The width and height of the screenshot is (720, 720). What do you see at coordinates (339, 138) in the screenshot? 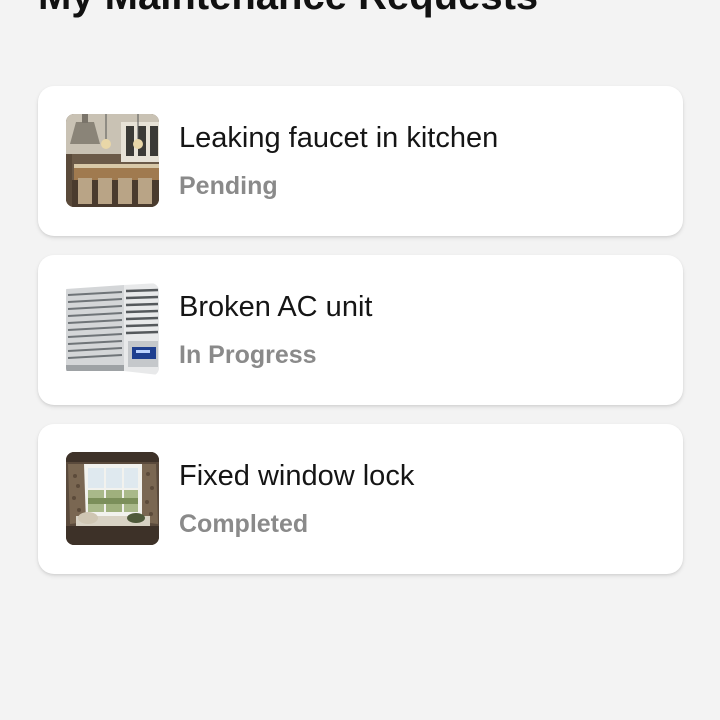
I see `request-title: Leaking faucet in kitchen` at bounding box center [339, 138].